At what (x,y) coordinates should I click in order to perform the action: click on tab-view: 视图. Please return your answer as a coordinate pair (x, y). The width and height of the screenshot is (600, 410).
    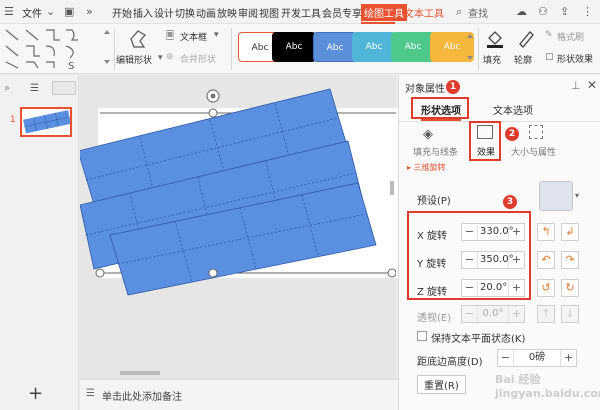
    Looking at the image, I should click on (269, 12).